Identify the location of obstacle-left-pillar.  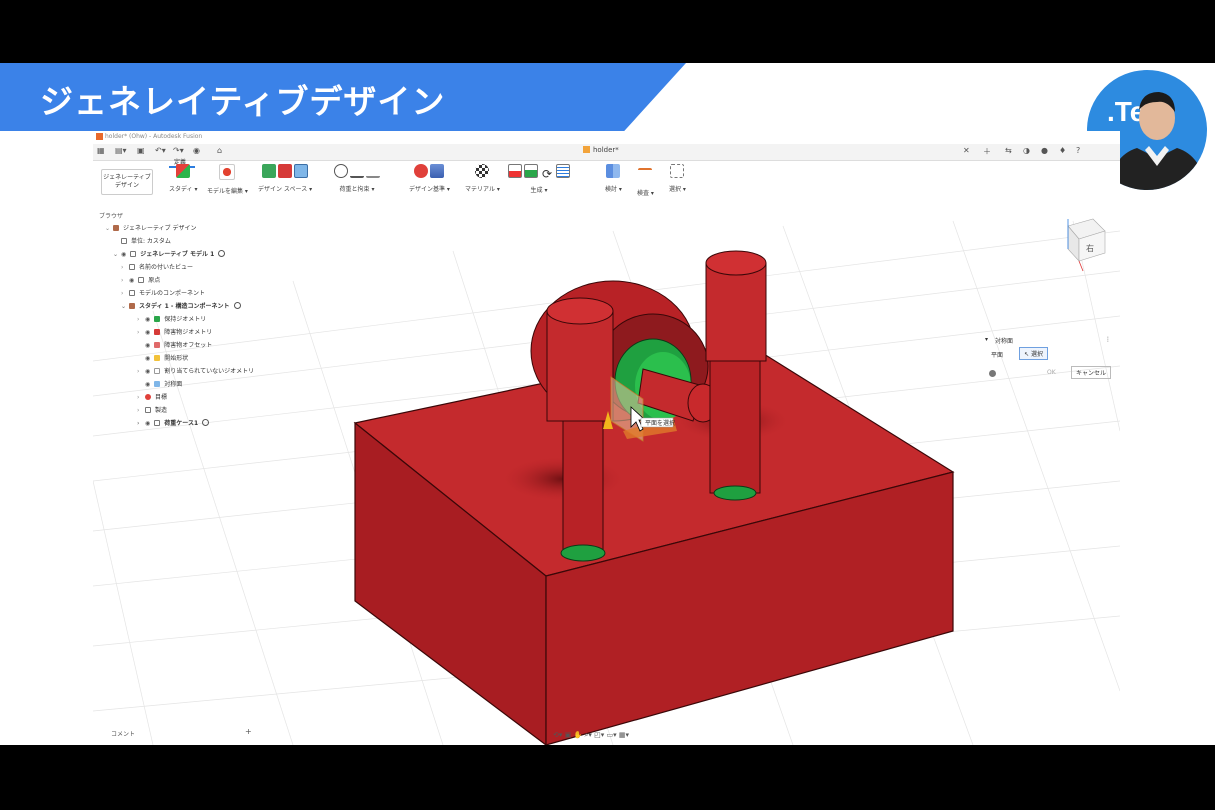
(583, 487).